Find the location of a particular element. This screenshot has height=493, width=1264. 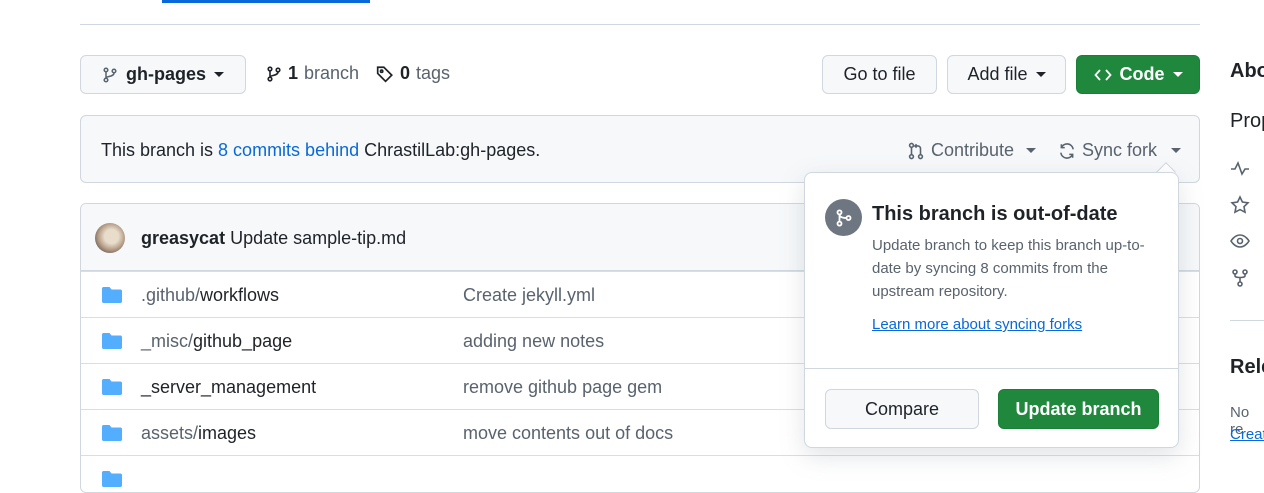

commit-message: Update sample-tip.md is located at coordinates (318, 238).